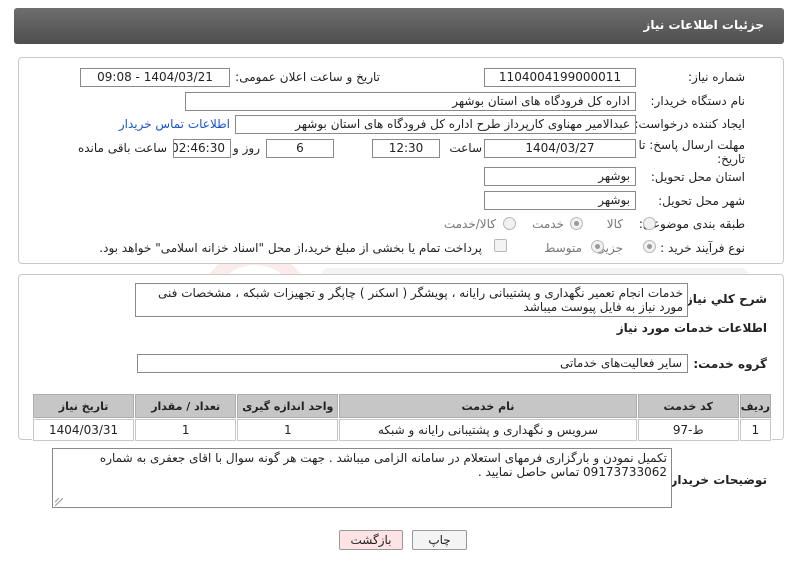 The image size is (788, 566). I want to click on need-number-field: 1104004199000011, so click(560, 77).